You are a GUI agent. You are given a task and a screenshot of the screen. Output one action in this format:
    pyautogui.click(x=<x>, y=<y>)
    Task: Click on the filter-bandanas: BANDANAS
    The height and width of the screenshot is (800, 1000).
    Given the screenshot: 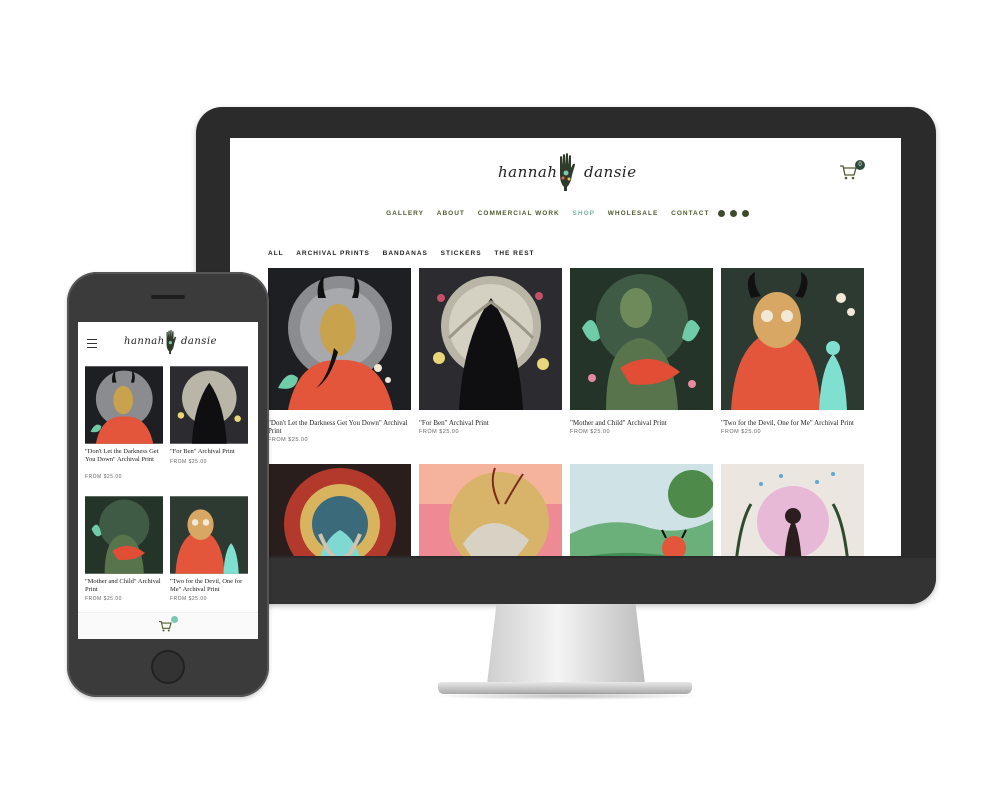 What is the action you would take?
    pyautogui.click(x=405, y=253)
    